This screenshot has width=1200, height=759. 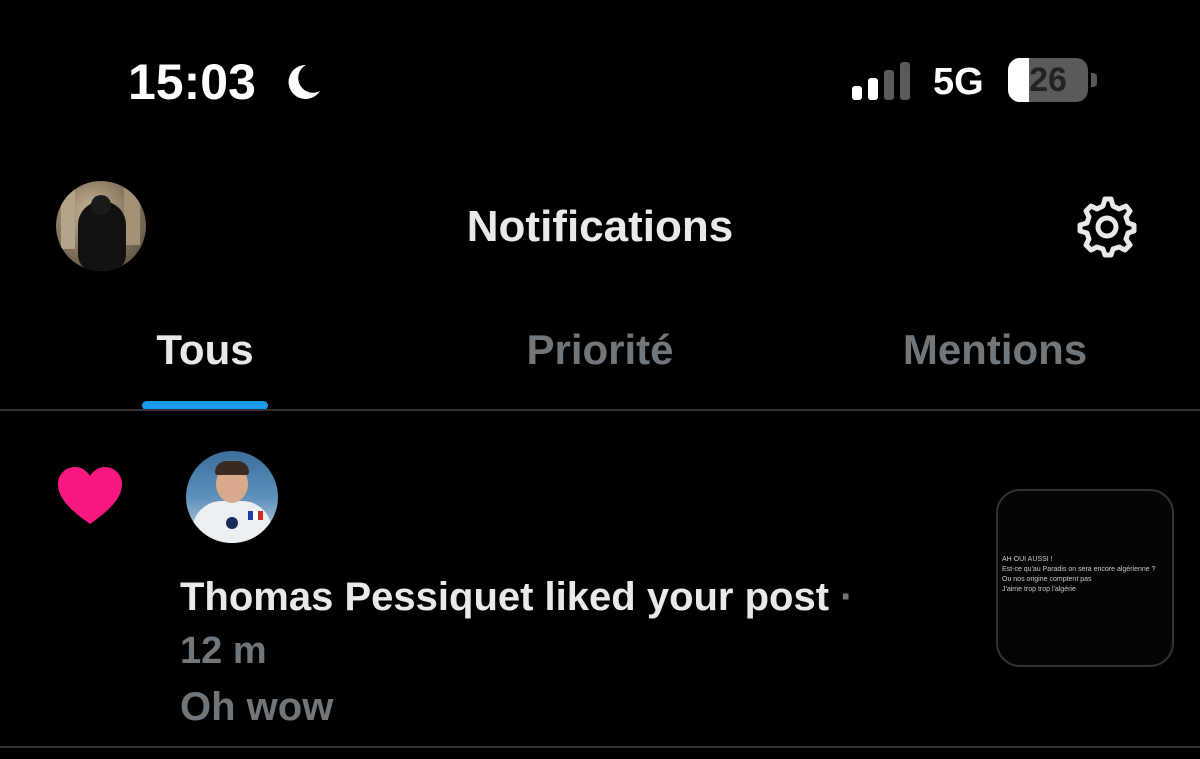 I want to click on battery-body: 26, so click(x=1048, y=80).